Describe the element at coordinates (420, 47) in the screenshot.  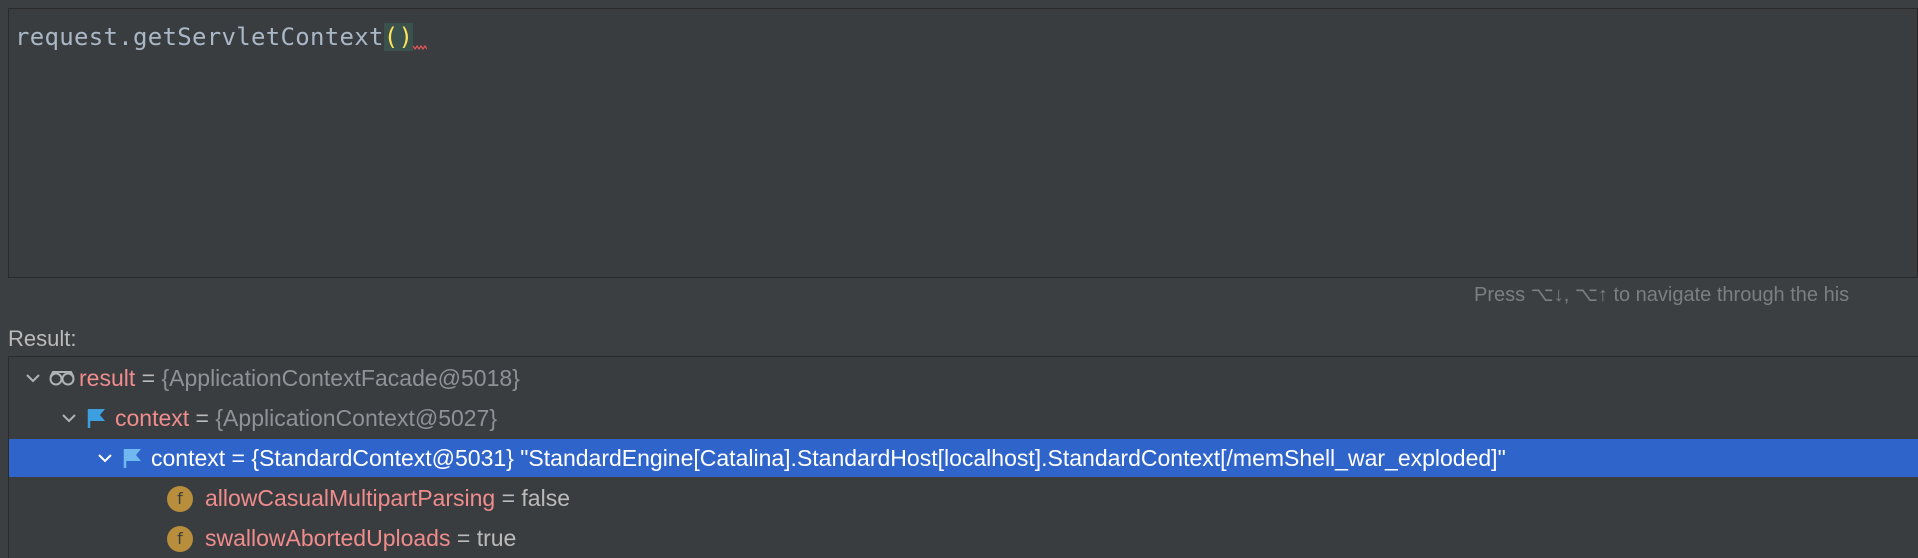
I see `error-squiggle-icon` at that location.